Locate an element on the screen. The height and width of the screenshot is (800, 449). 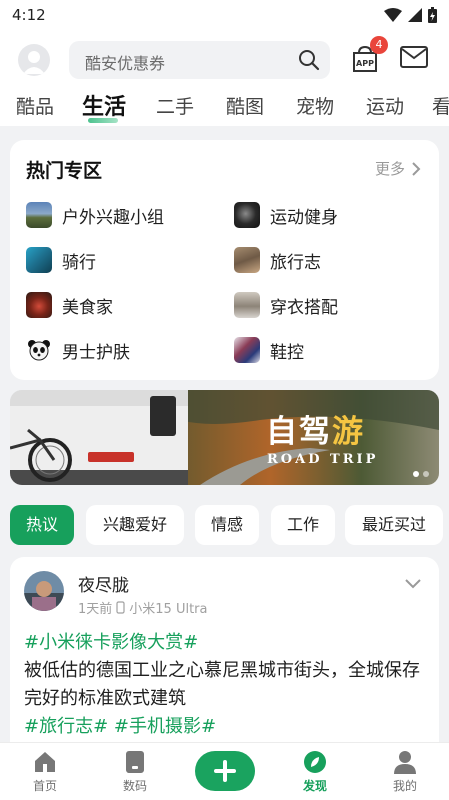
home-icon is located at coordinates (45, 762).